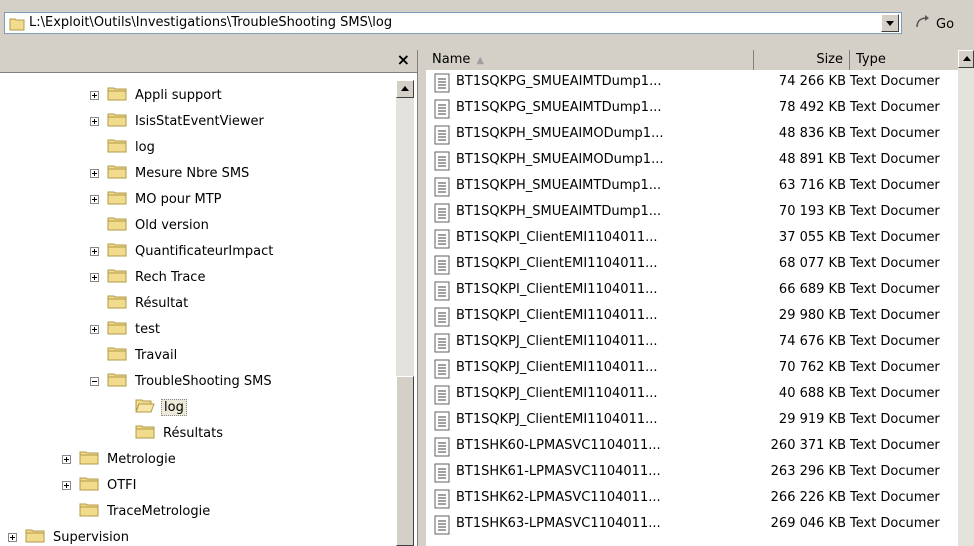 This screenshot has width=974, height=546. I want to click on column-header-size: Size, so click(802, 60).